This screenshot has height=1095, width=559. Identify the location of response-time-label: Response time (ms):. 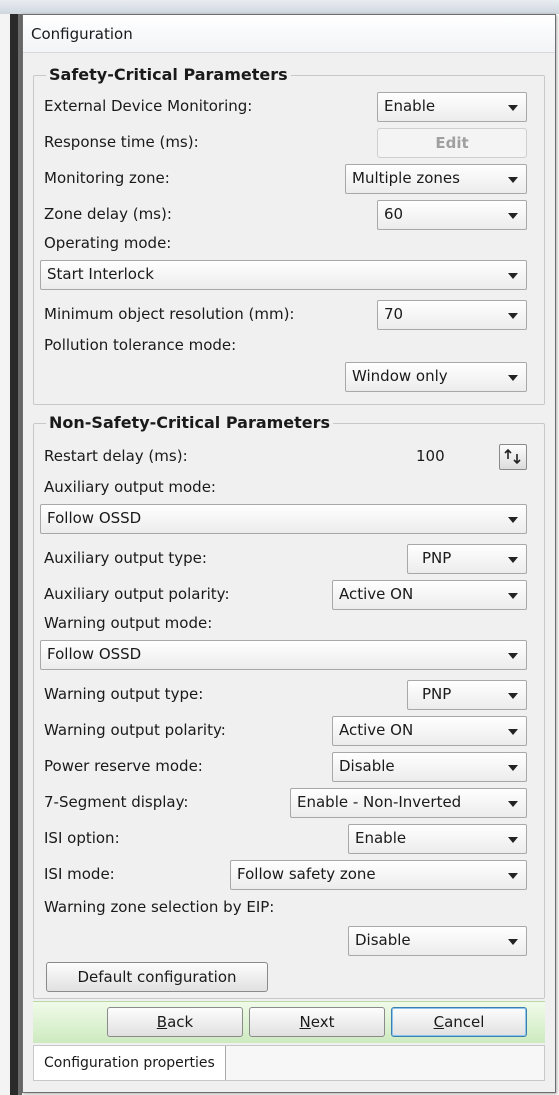
(121, 142).